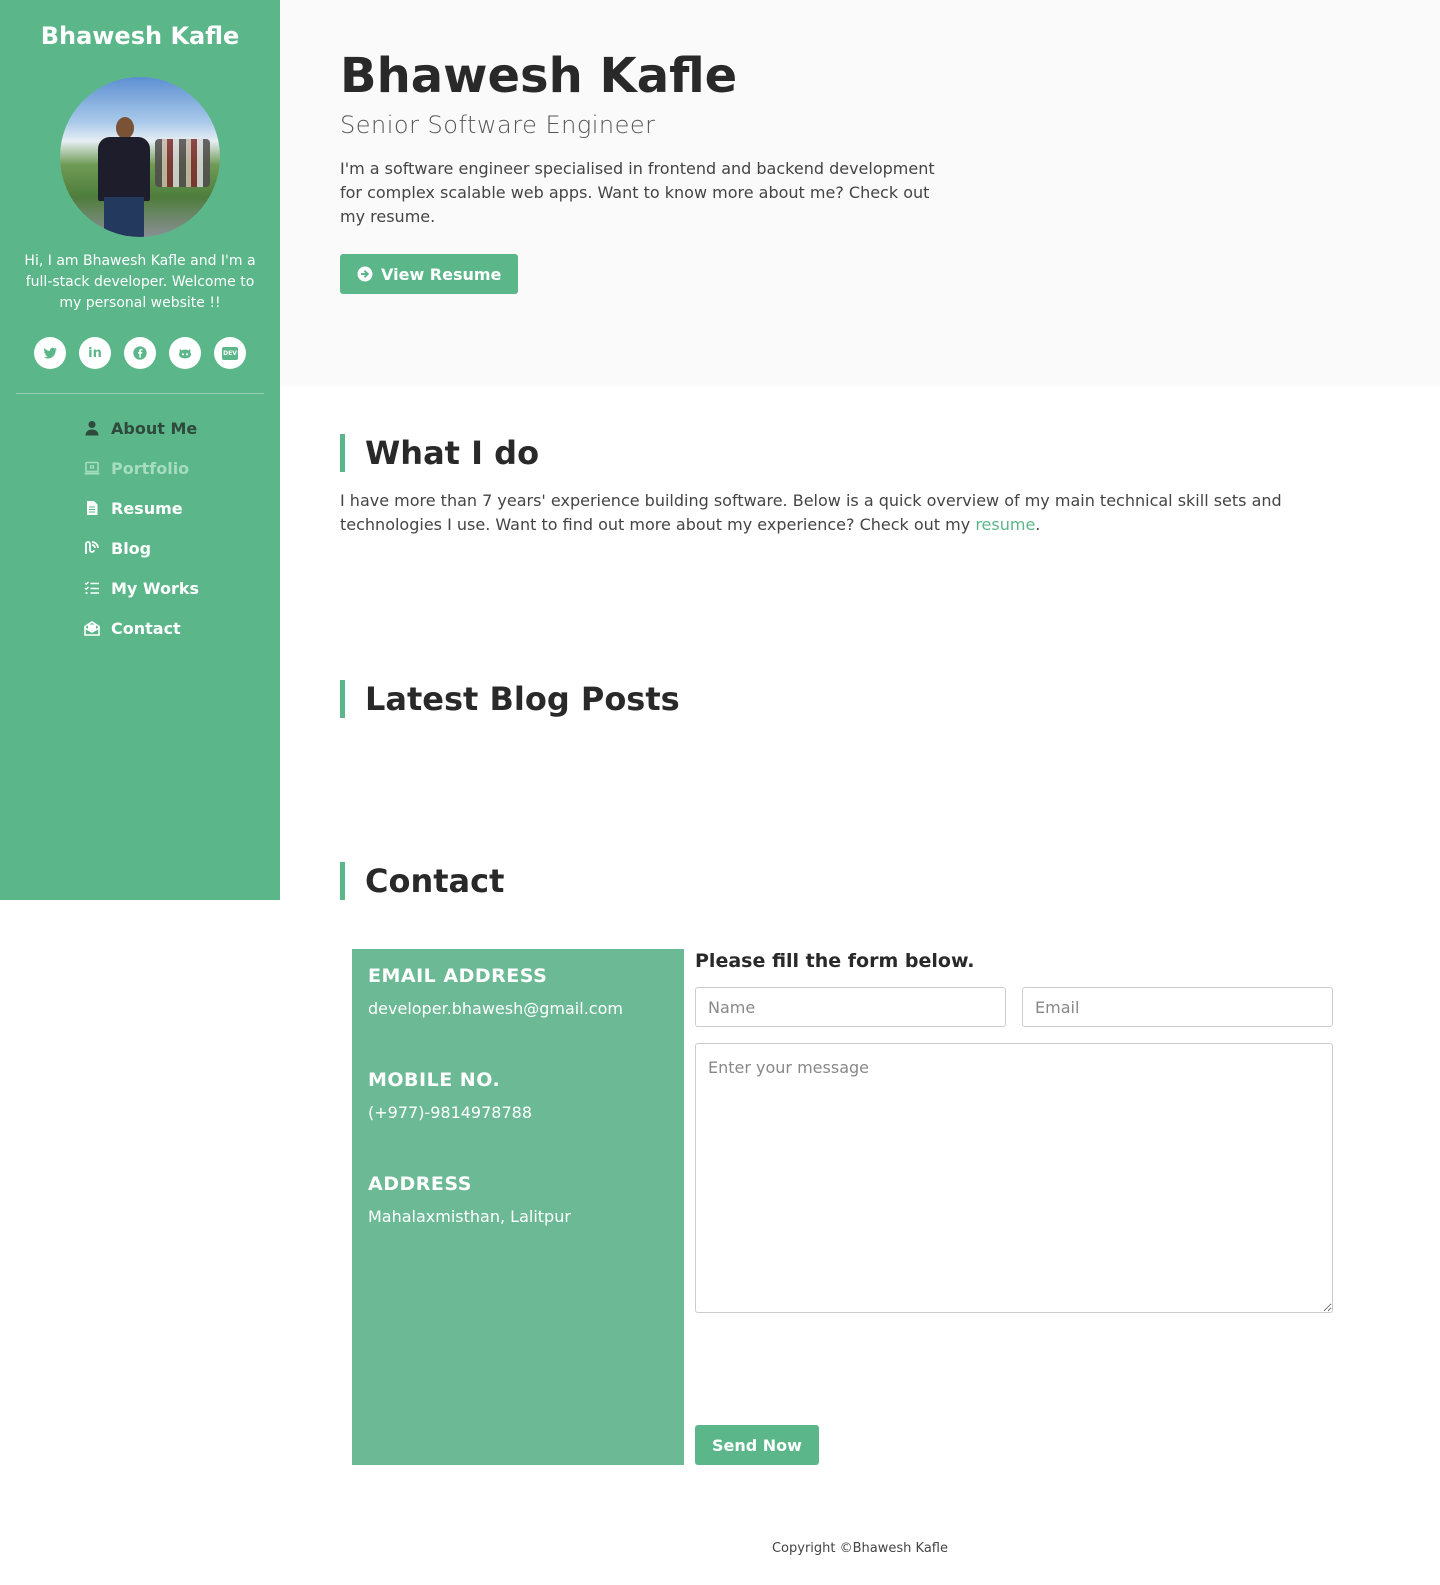  Describe the element at coordinates (859, 1548) in the screenshot. I see `footer-copyright: Copyright ©Bhawesh Kafle` at that location.